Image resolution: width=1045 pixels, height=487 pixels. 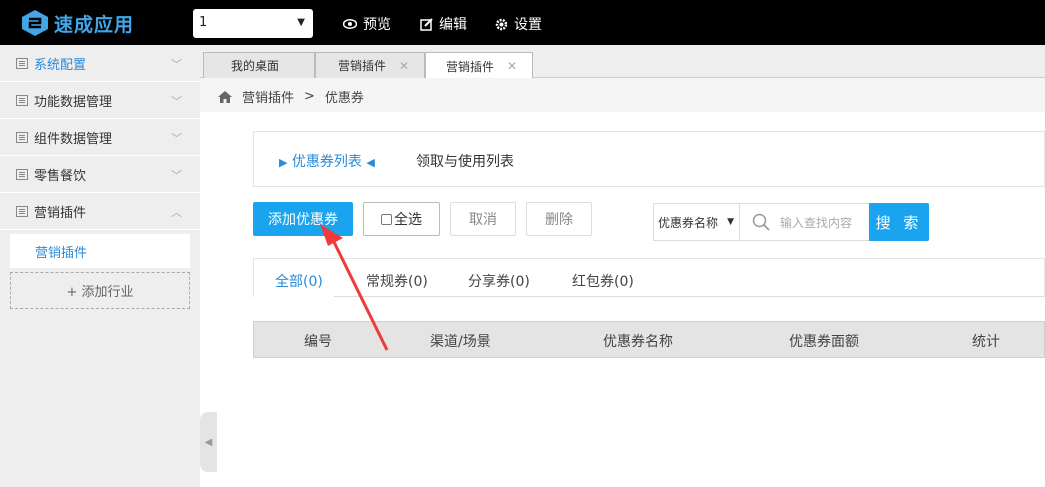 I want to click on triangle-right-icon: ▶, so click(x=283, y=162).